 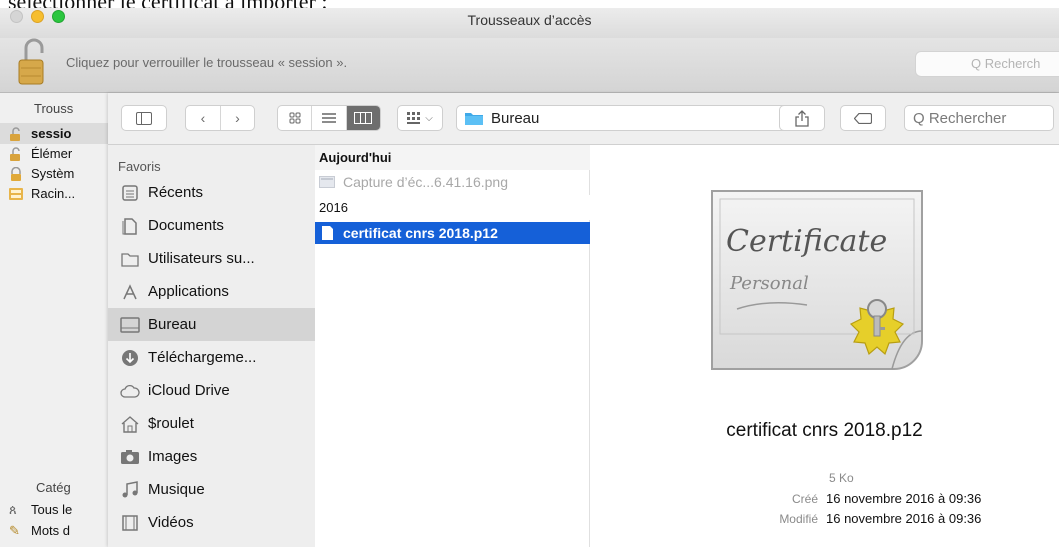 What do you see at coordinates (14, 530) in the screenshot?
I see `pencil-icon: ✎` at bounding box center [14, 530].